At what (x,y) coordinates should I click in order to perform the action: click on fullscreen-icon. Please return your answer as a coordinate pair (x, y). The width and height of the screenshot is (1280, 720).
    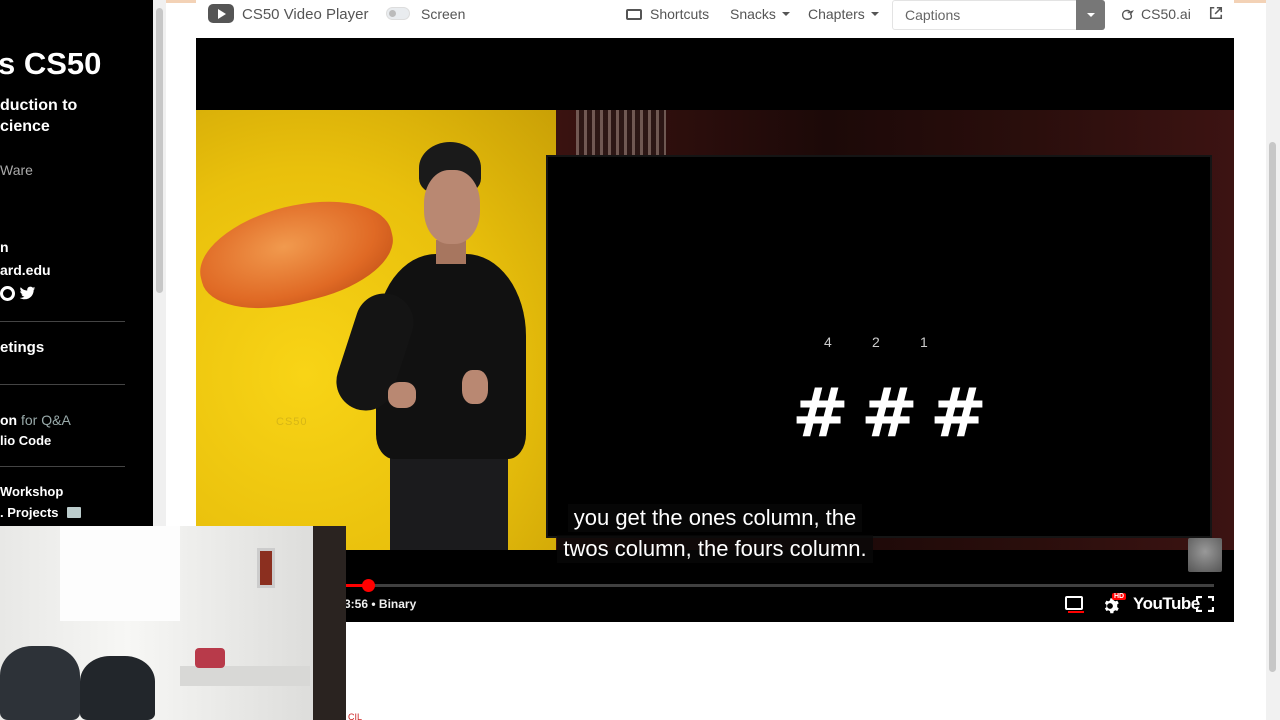
    Looking at the image, I should click on (1205, 604).